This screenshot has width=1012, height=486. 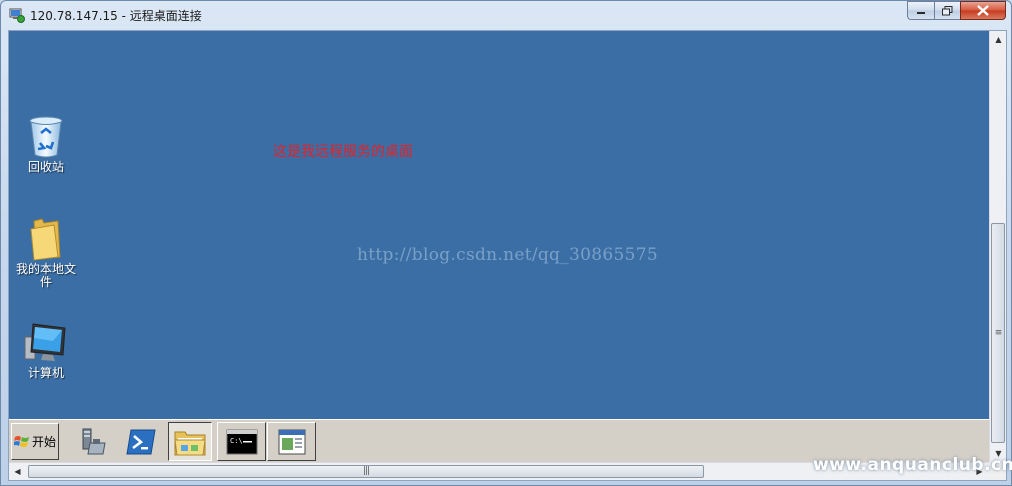 I want to click on command-prompt-icon: C:\, so click(x=241, y=441).